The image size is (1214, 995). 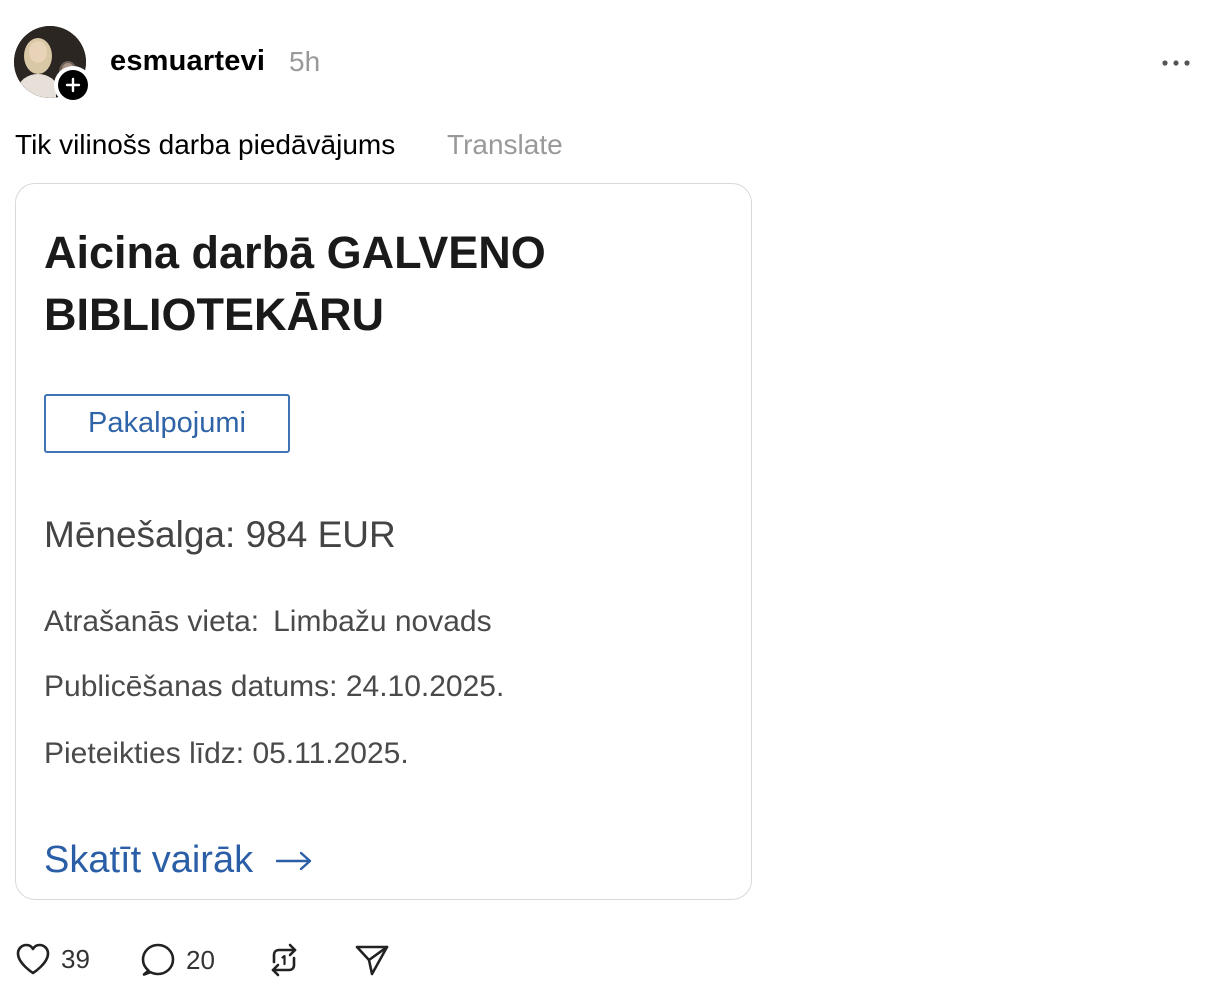 What do you see at coordinates (177, 960) in the screenshot?
I see `comment-button: 20` at bounding box center [177, 960].